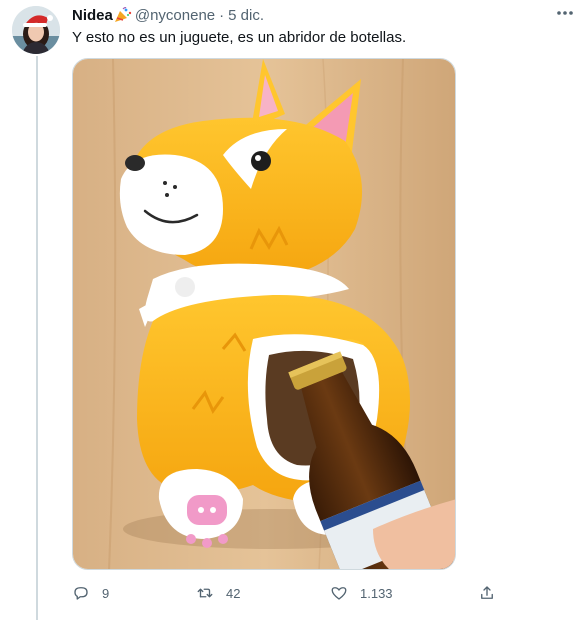 This screenshot has height=620, width=588. What do you see at coordinates (175, 15) in the screenshot?
I see `author-handle: @nyconene` at bounding box center [175, 15].